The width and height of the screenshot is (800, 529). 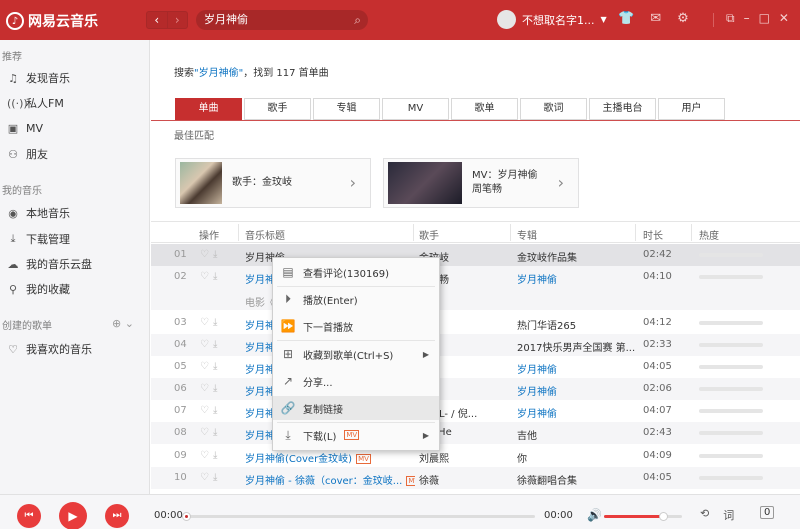 What do you see at coordinates (764, 18) in the screenshot?
I see `maximize-icon: □` at bounding box center [764, 18].